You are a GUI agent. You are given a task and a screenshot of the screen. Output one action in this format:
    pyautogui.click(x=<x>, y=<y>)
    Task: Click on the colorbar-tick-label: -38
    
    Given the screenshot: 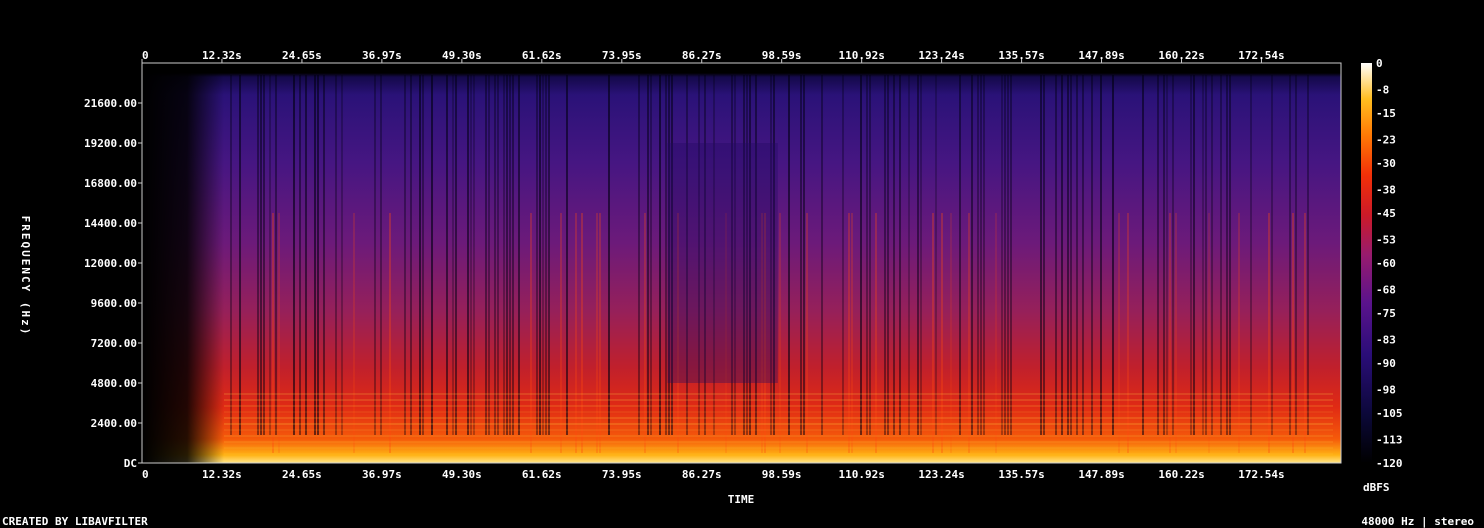 What is the action you would take?
    pyautogui.click(x=1386, y=190)
    